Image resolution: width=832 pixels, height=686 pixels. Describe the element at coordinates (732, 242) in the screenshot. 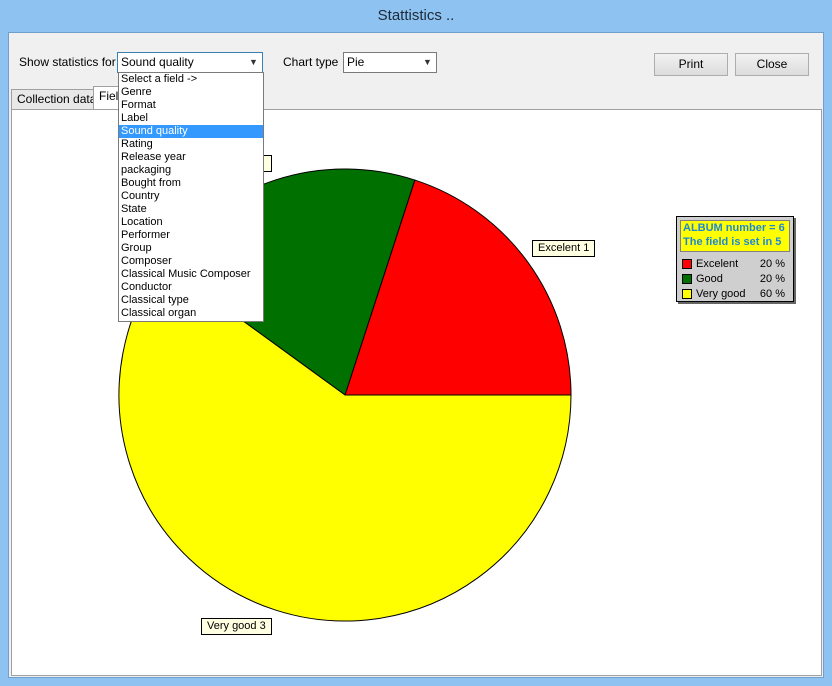

I see `legend-field-count: The field is set in 5` at that location.